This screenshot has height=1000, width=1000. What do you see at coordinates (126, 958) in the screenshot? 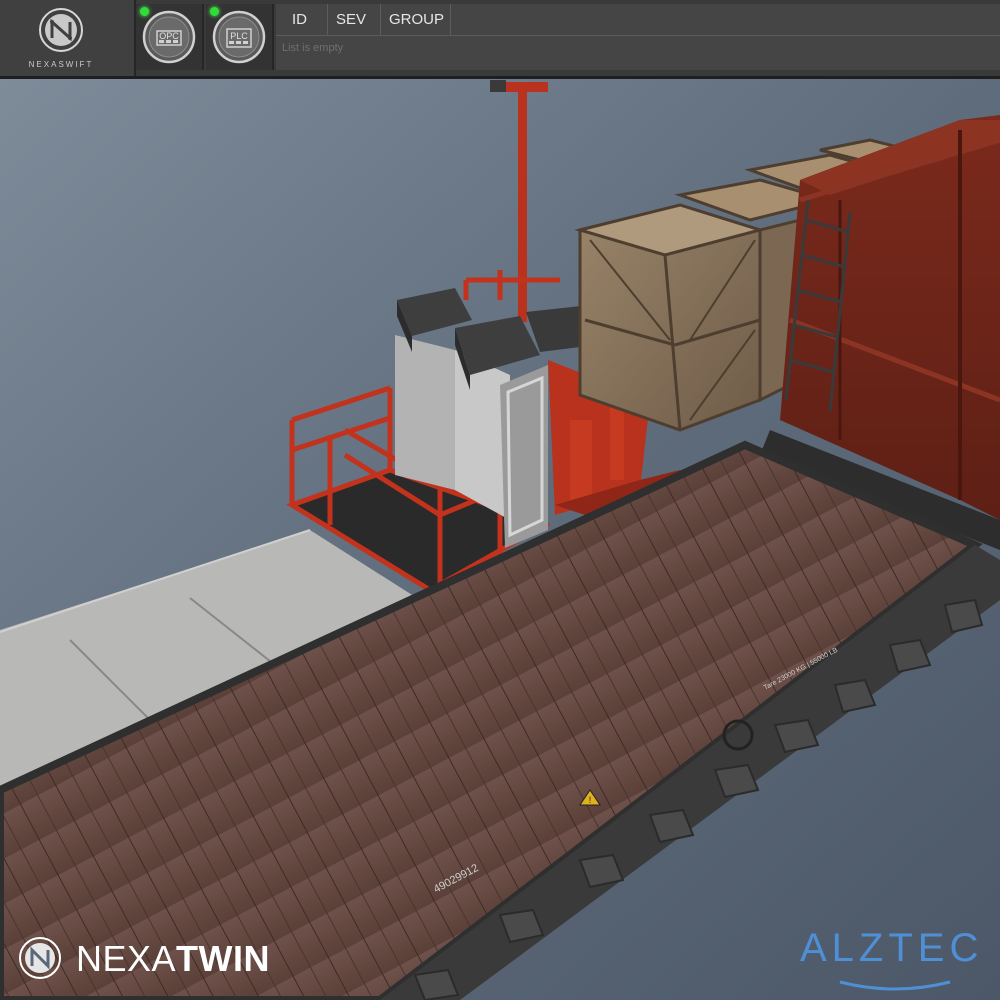
I see `nexatwin-light: NEXA` at bounding box center [126, 958].